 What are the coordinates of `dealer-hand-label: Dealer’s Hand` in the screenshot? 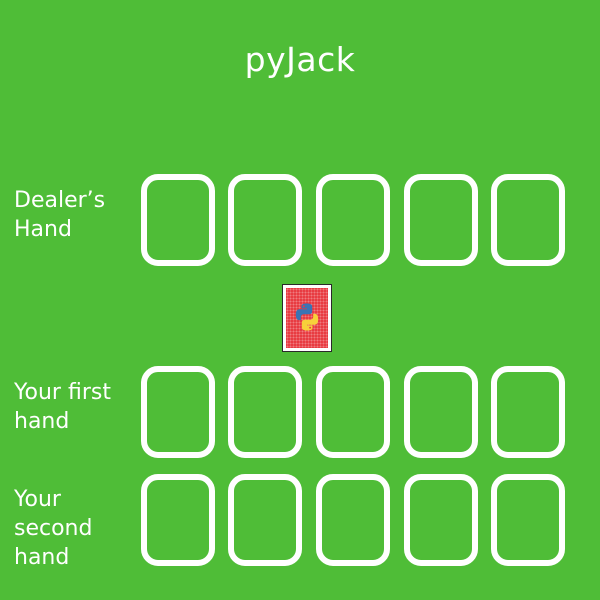 It's located at (60, 215).